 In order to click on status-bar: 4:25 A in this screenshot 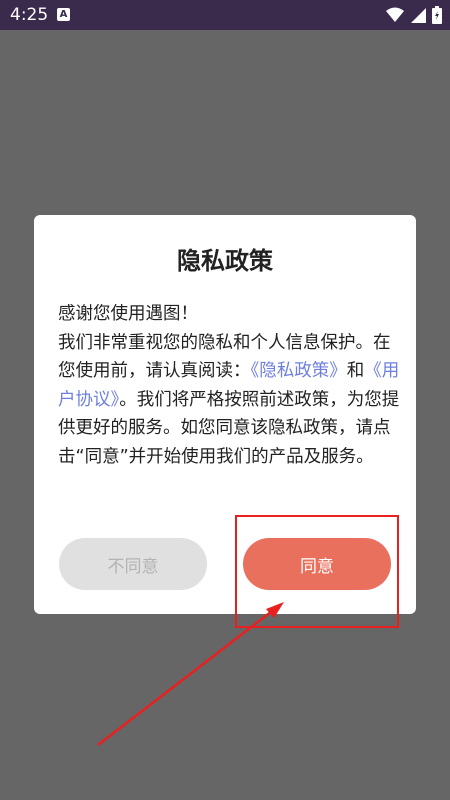, I will do `click(225, 15)`.